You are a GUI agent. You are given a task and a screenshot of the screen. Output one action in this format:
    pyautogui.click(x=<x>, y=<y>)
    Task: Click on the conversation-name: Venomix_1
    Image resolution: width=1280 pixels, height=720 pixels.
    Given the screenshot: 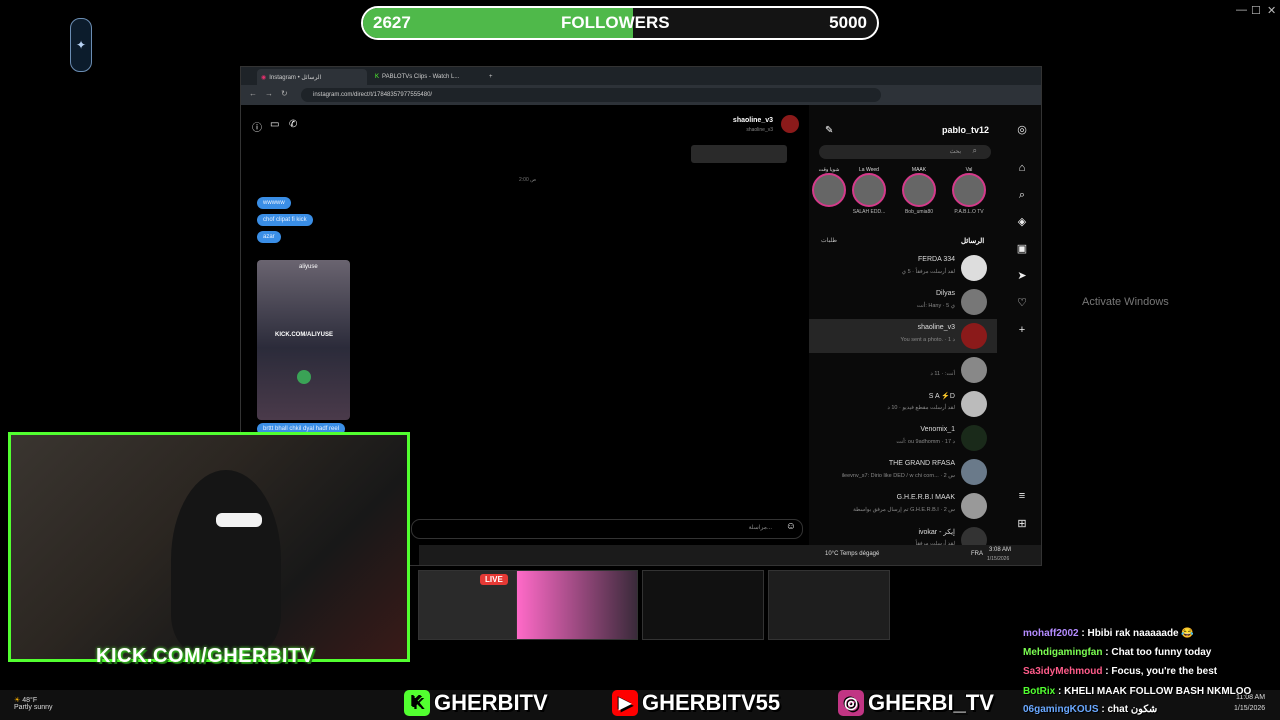 What is the action you would take?
    pyautogui.click(x=937, y=429)
    